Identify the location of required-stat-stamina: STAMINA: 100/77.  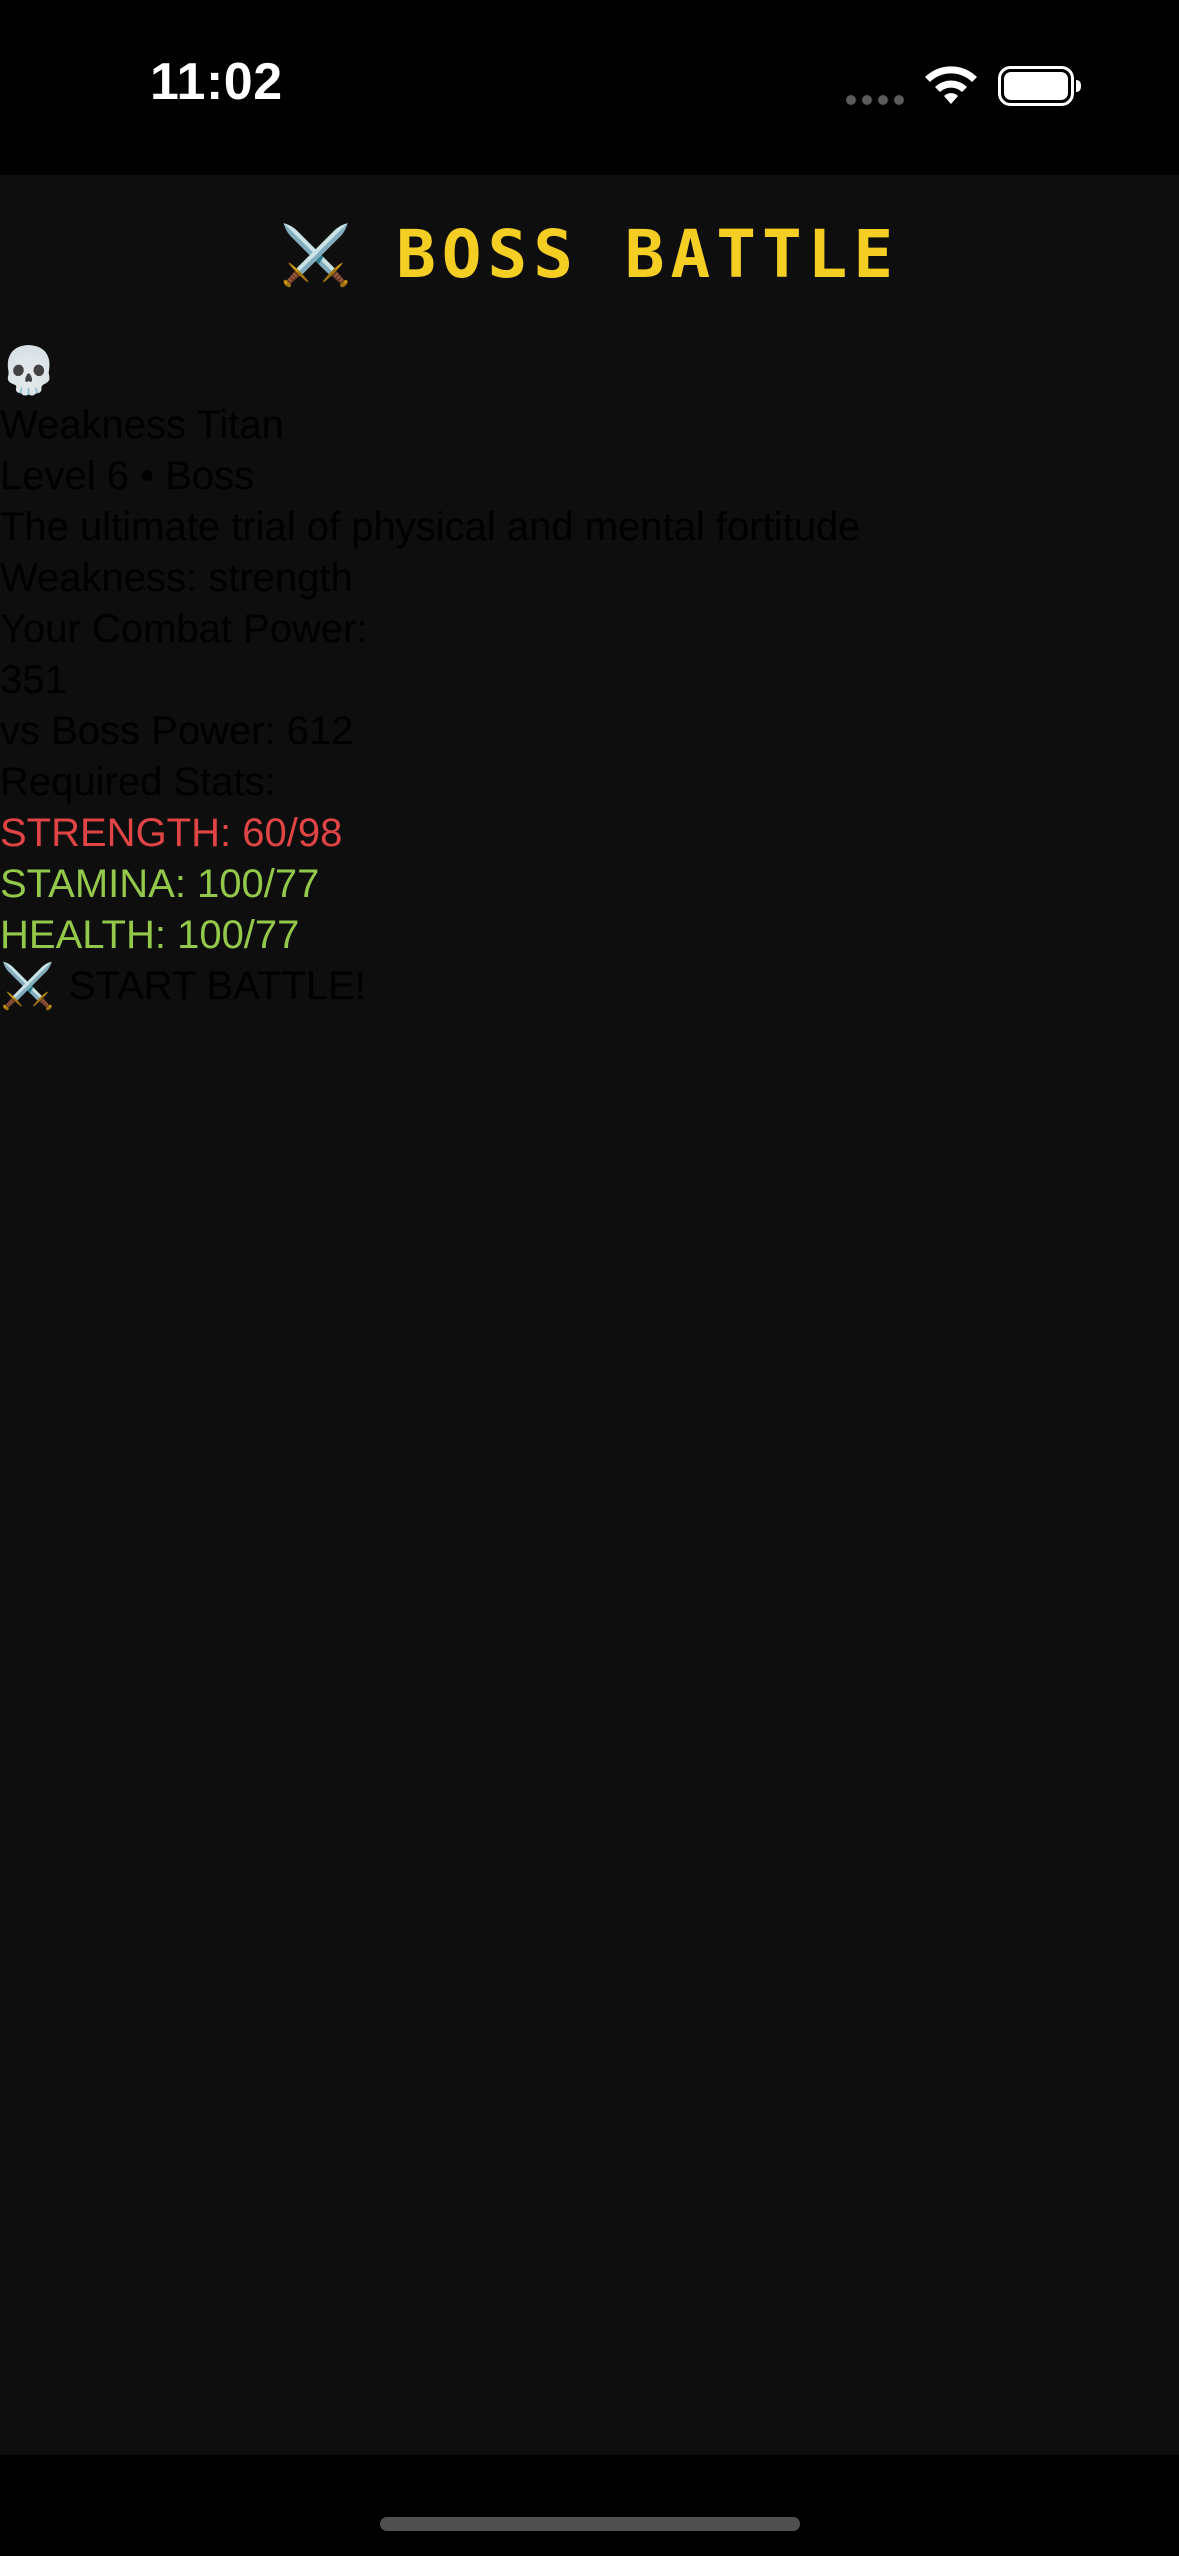
(160, 884).